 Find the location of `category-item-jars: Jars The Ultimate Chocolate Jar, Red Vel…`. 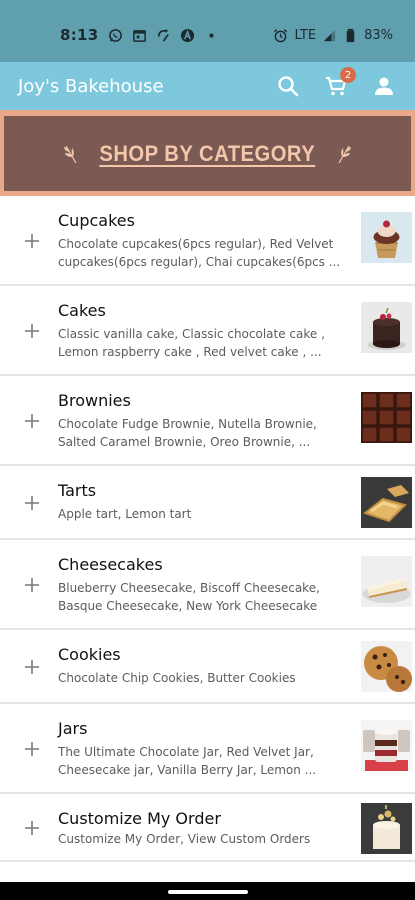

category-item-jars: Jars The Ultimate Chocolate Jar, Red Vel… is located at coordinates (207, 749).